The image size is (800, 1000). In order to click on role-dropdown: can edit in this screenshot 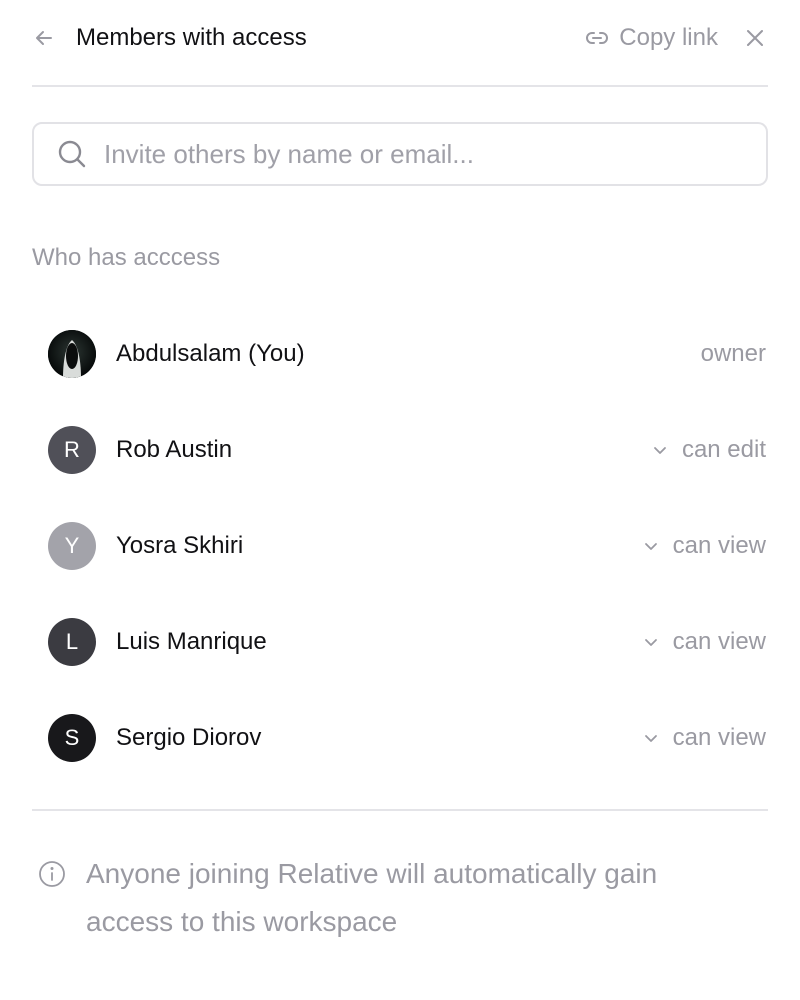, I will do `click(709, 450)`.